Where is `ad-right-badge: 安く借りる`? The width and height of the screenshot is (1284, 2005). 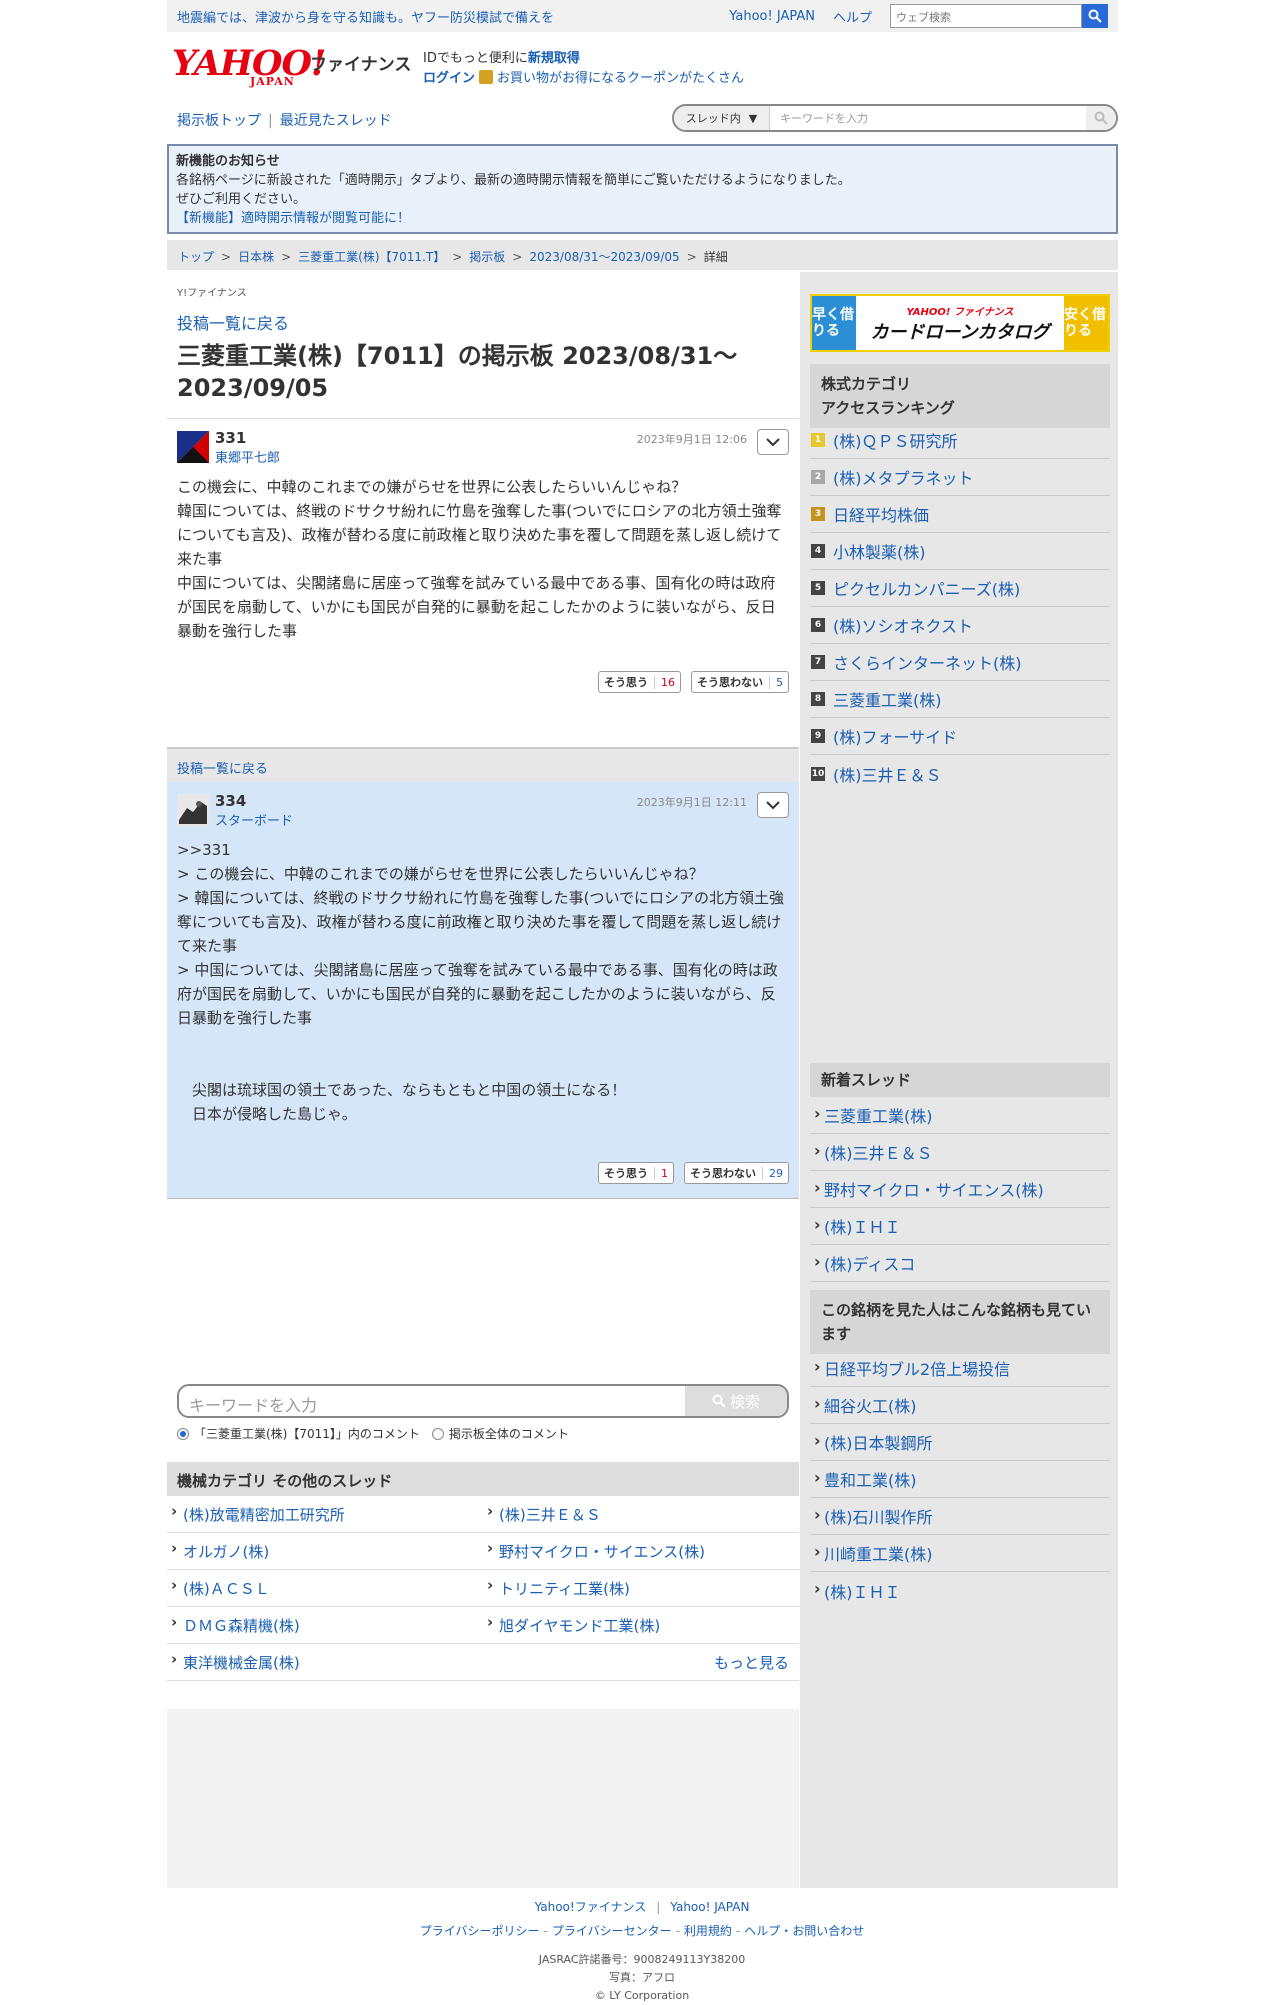 ad-right-badge: 安く借りる is located at coordinates (1086, 323).